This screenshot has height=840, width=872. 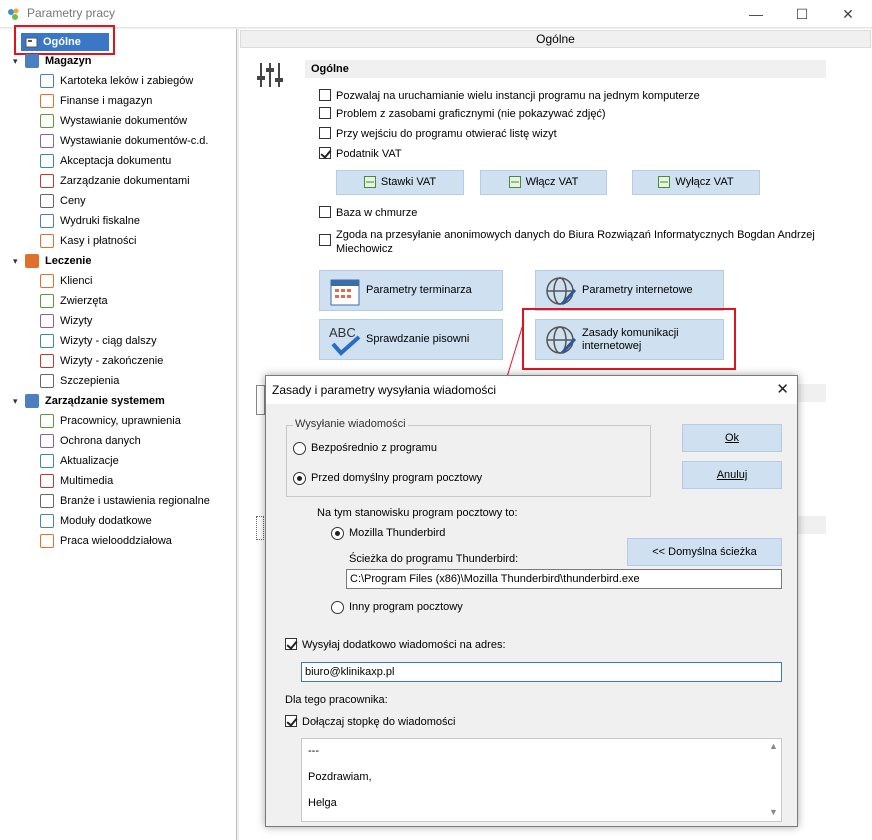 I want to click on enable-vat-label: Włącz VAT, so click(x=552, y=182).